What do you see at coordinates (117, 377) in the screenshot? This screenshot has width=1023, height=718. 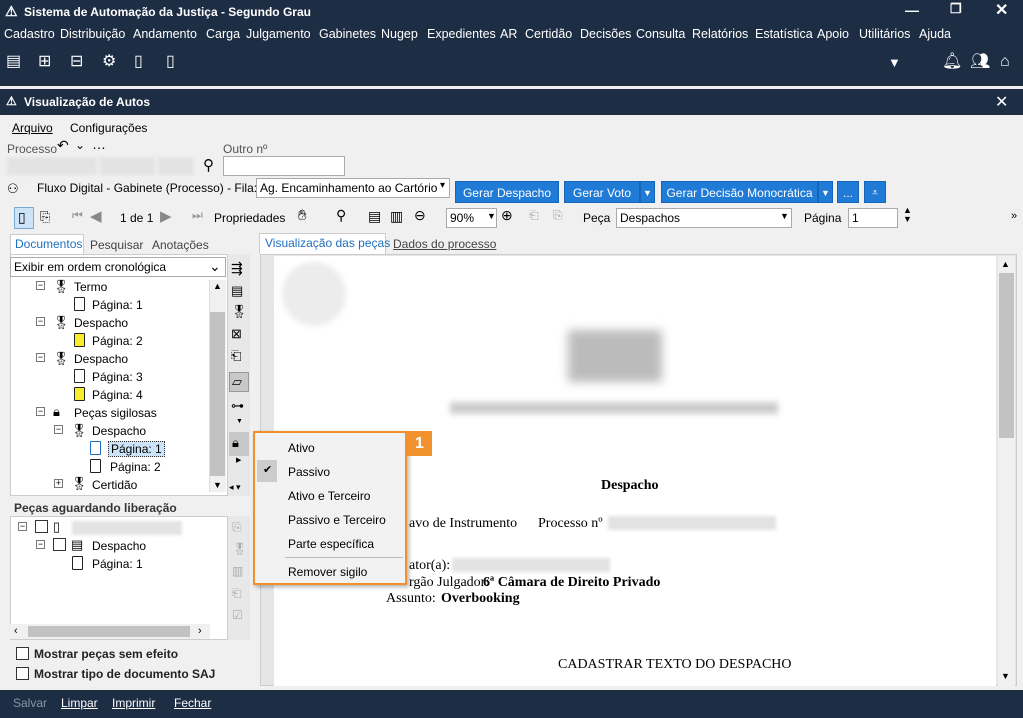 I see `tree-item-pagina: Página: 3` at bounding box center [117, 377].